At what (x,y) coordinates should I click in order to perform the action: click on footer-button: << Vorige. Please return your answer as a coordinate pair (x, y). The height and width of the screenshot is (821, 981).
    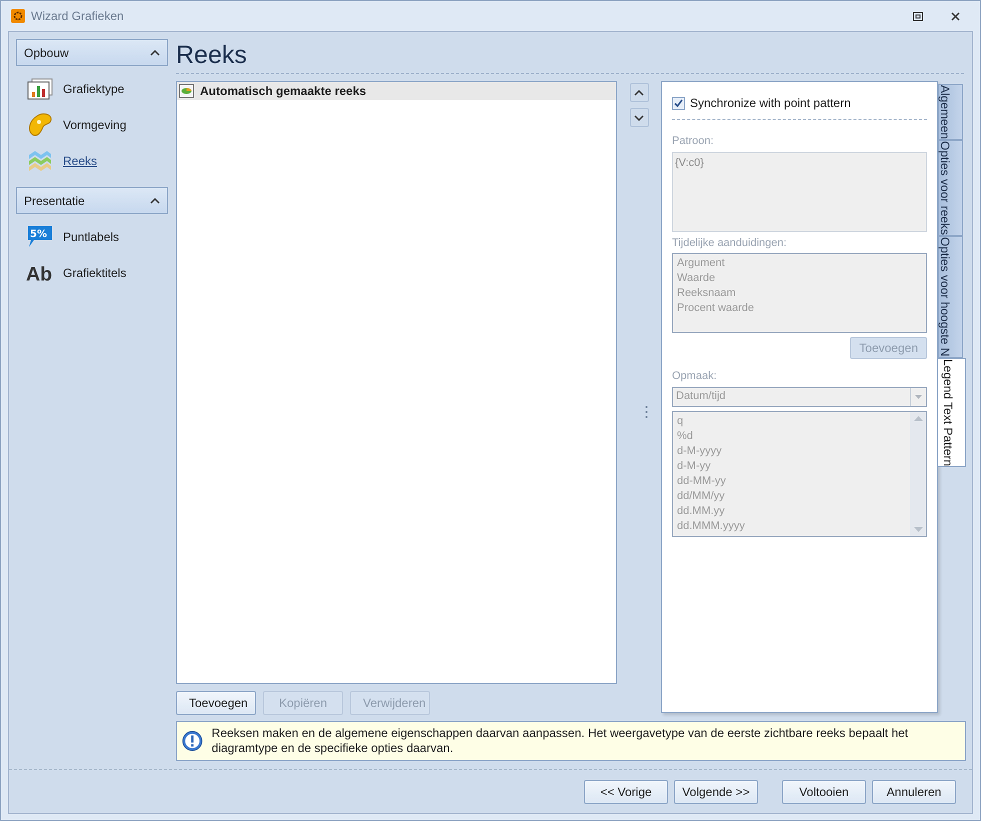
    Looking at the image, I should click on (626, 792).